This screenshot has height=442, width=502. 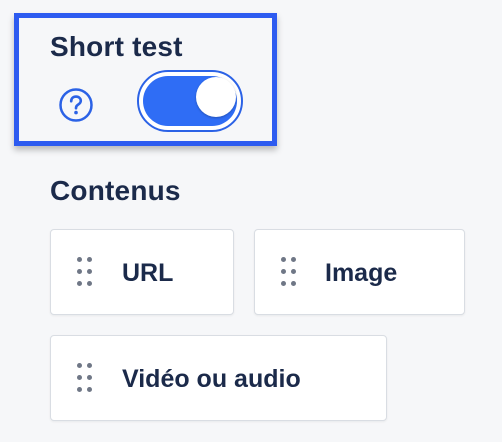 What do you see at coordinates (116, 46) in the screenshot?
I see `short-test-title: Short test` at bounding box center [116, 46].